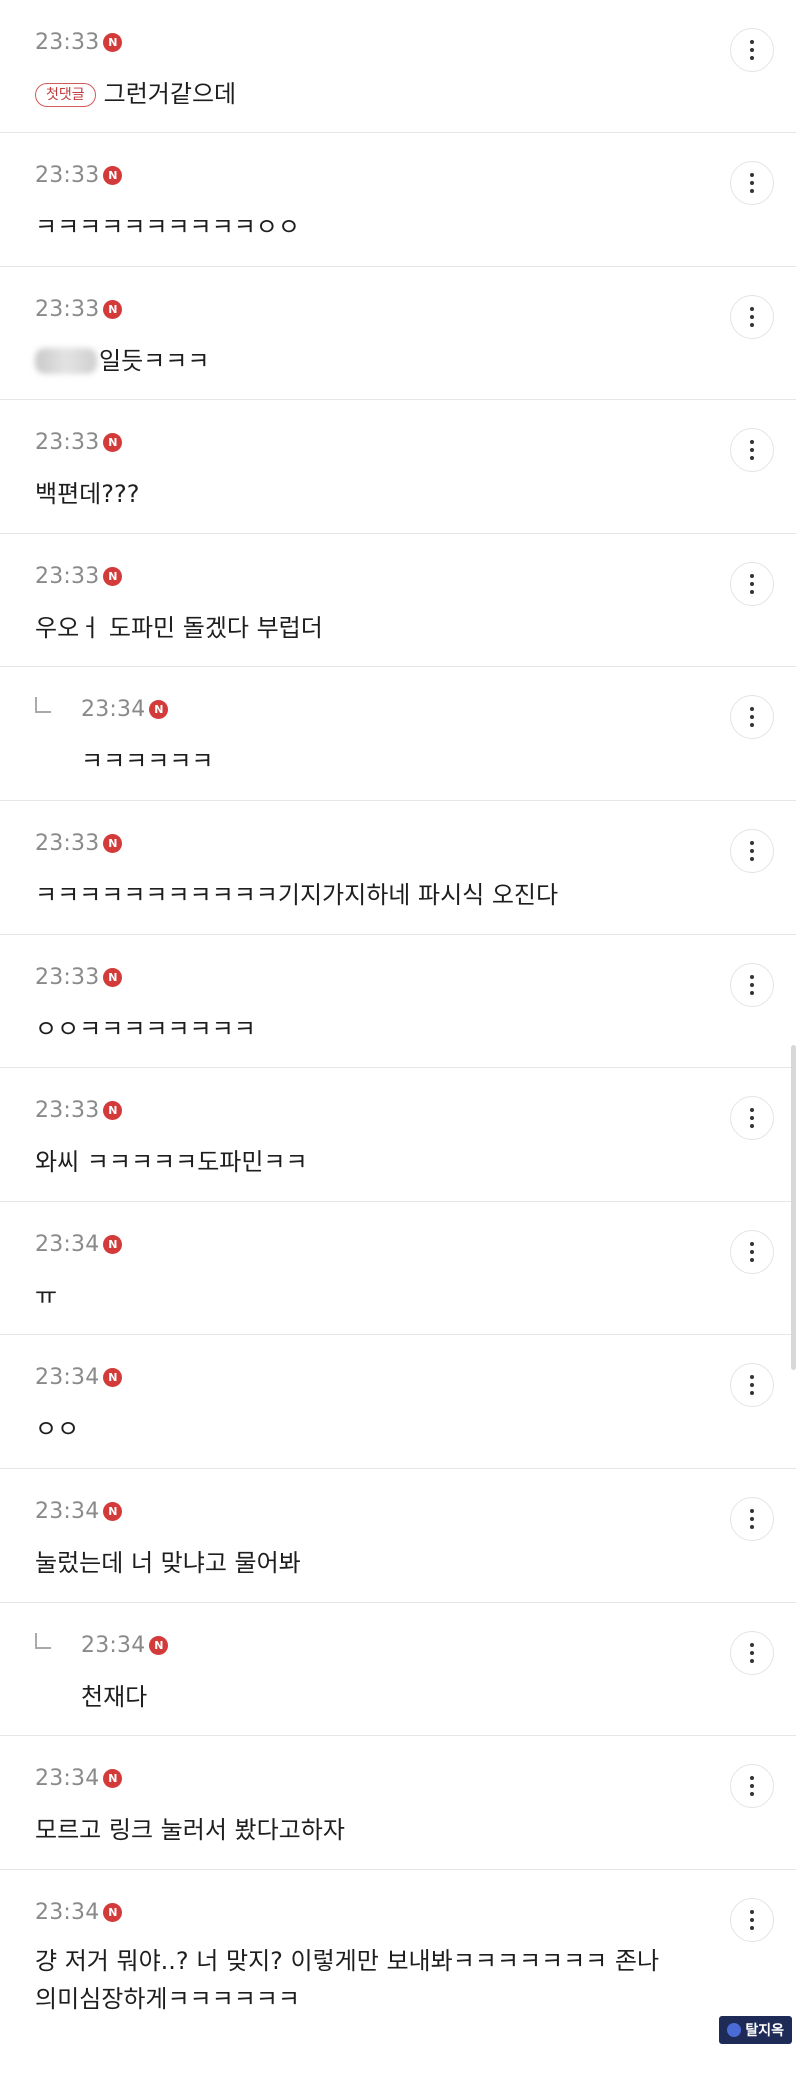 The image size is (796, 2092). What do you see at coordinates (398, 200) in the screenshot?
I see `comment-item: 23:33 N ㅋㅋㅋㅋㅋㅋㅋㅋㅋㅋㅇㅇ` at bounding box center [398, 200].